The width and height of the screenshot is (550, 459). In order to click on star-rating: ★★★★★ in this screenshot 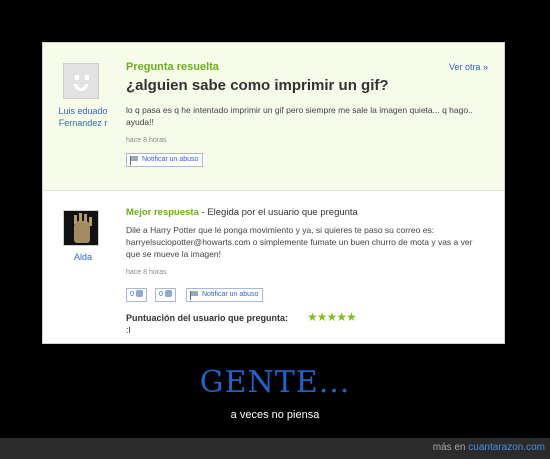, I will do `click(332, 317)`.